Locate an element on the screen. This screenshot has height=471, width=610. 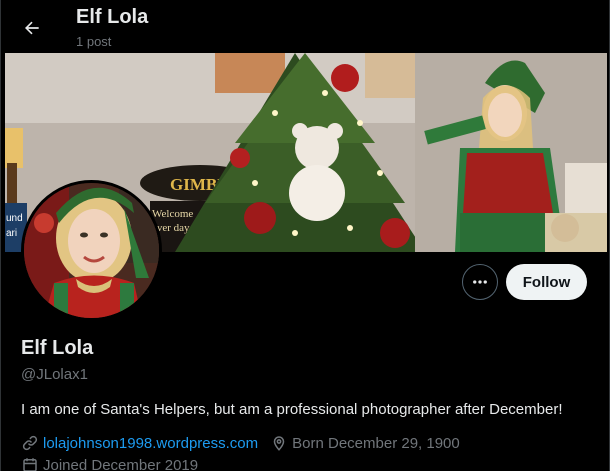
calendar-icon is located at coordinates (30, 464).